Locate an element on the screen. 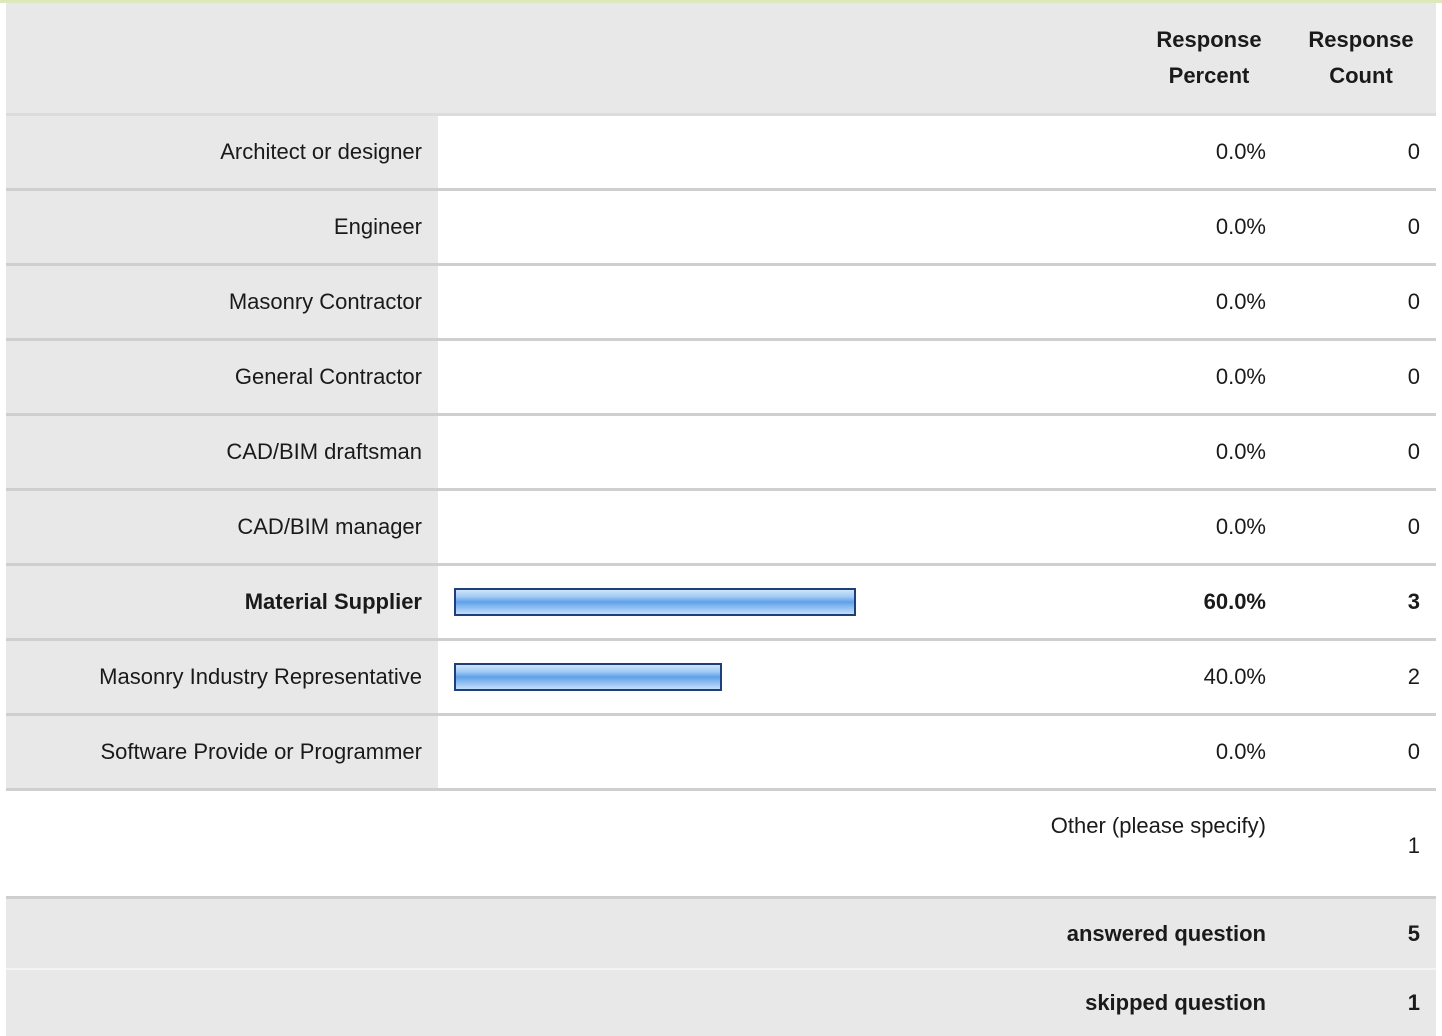  answered-question-row: answered question 5 is located at coordinates (721, 932).